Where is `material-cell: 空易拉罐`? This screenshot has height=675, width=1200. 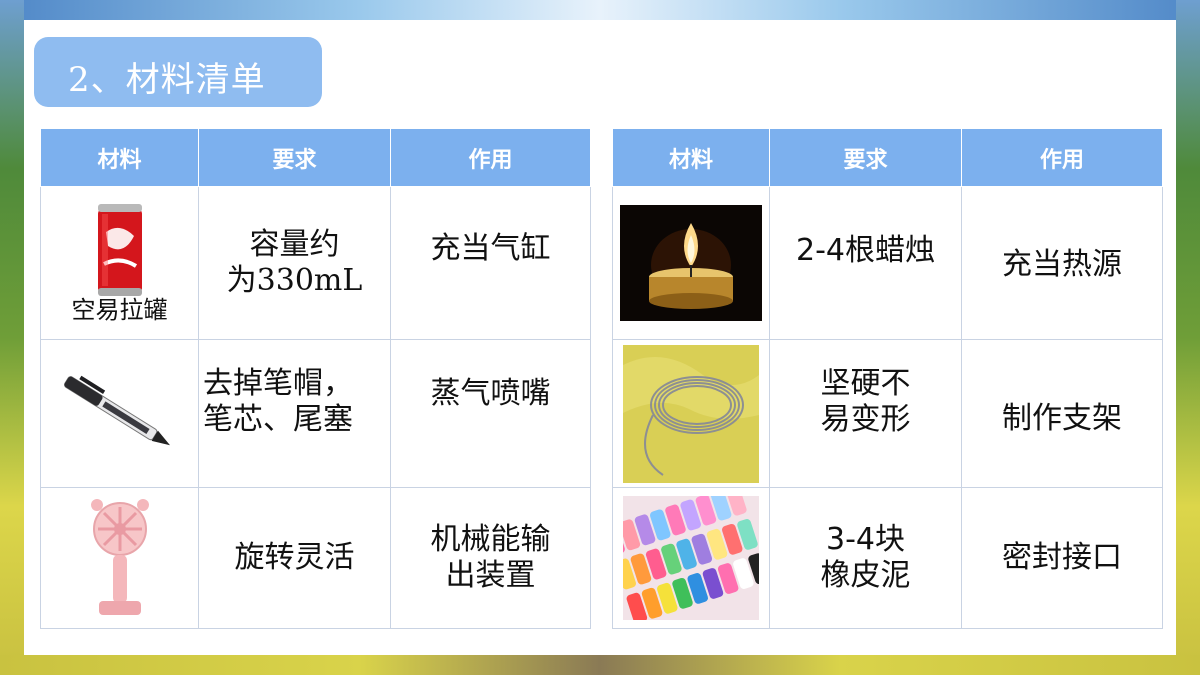 material-cell: 空易拉罐 is located at coordinates (119, 263).